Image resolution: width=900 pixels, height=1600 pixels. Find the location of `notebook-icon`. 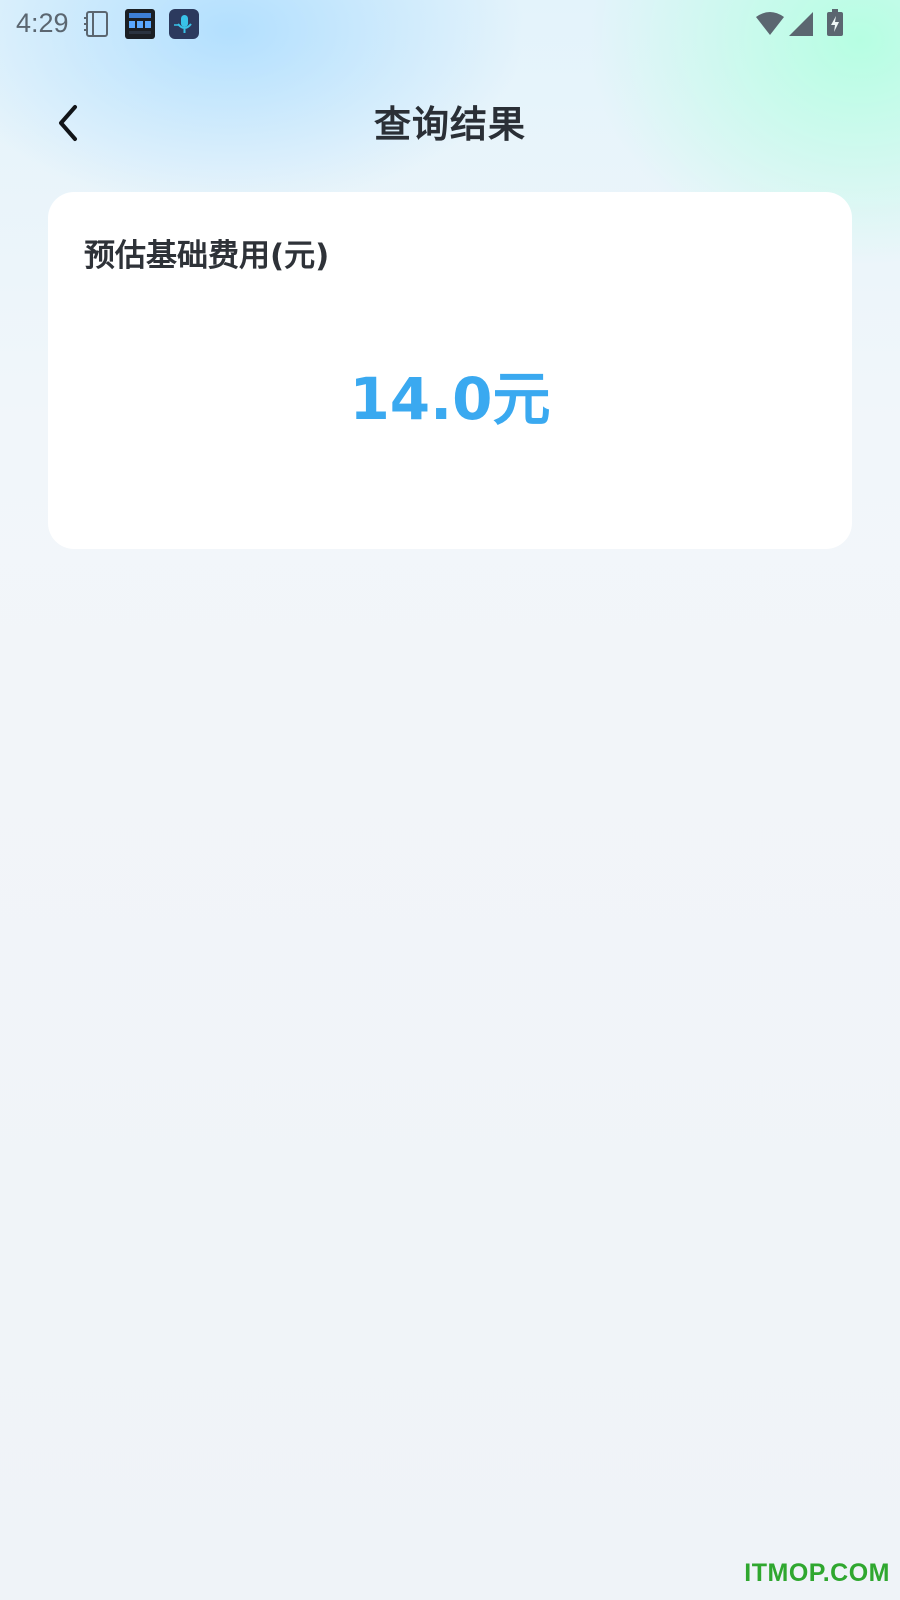

notebook-icon is located at coordinates (98, 24).